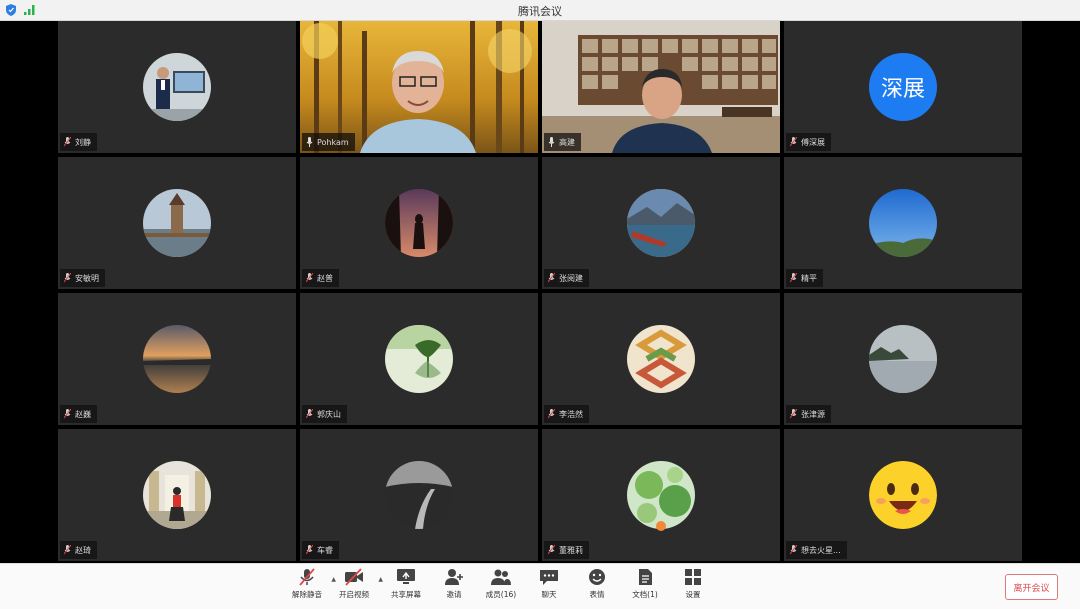  Describe the element at coordinates (177, 495) in the screenshot. I see `participant-tile: 赵琦` at that location.